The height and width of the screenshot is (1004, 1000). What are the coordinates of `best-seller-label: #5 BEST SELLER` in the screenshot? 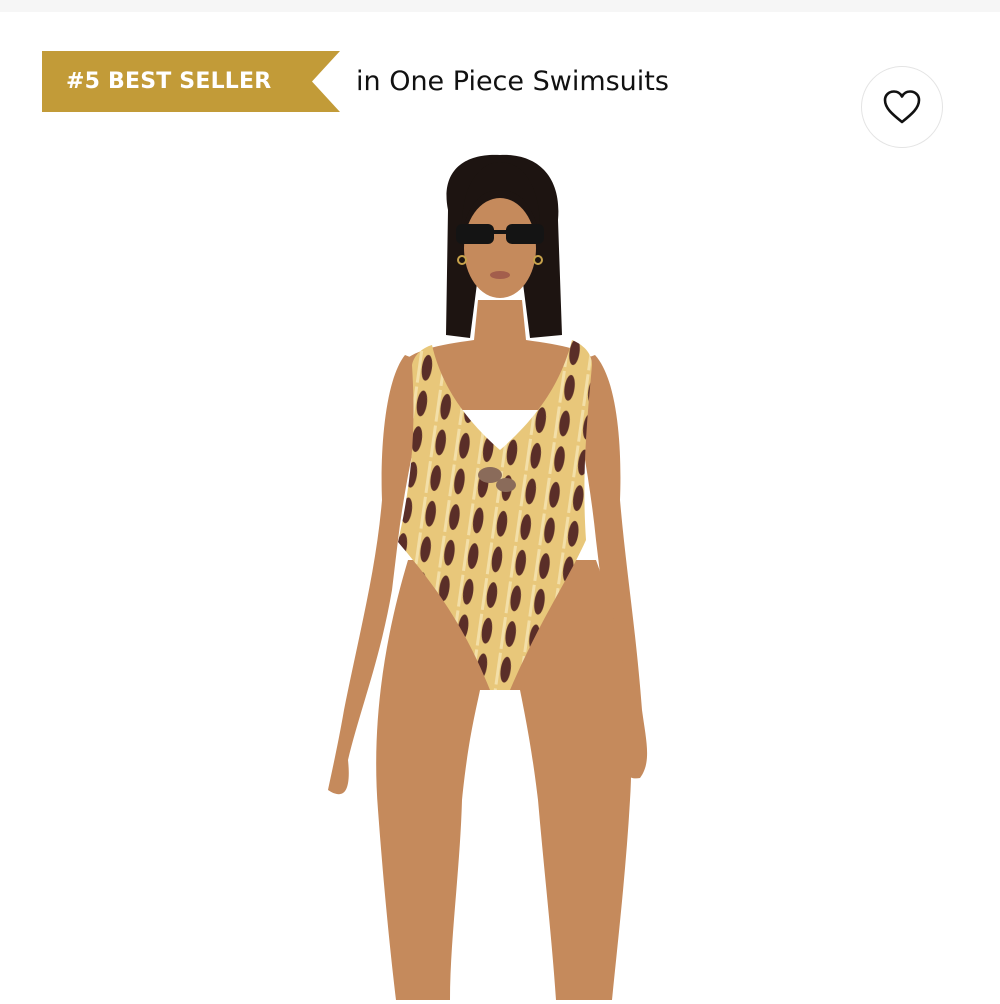 It's located at (169, 81).